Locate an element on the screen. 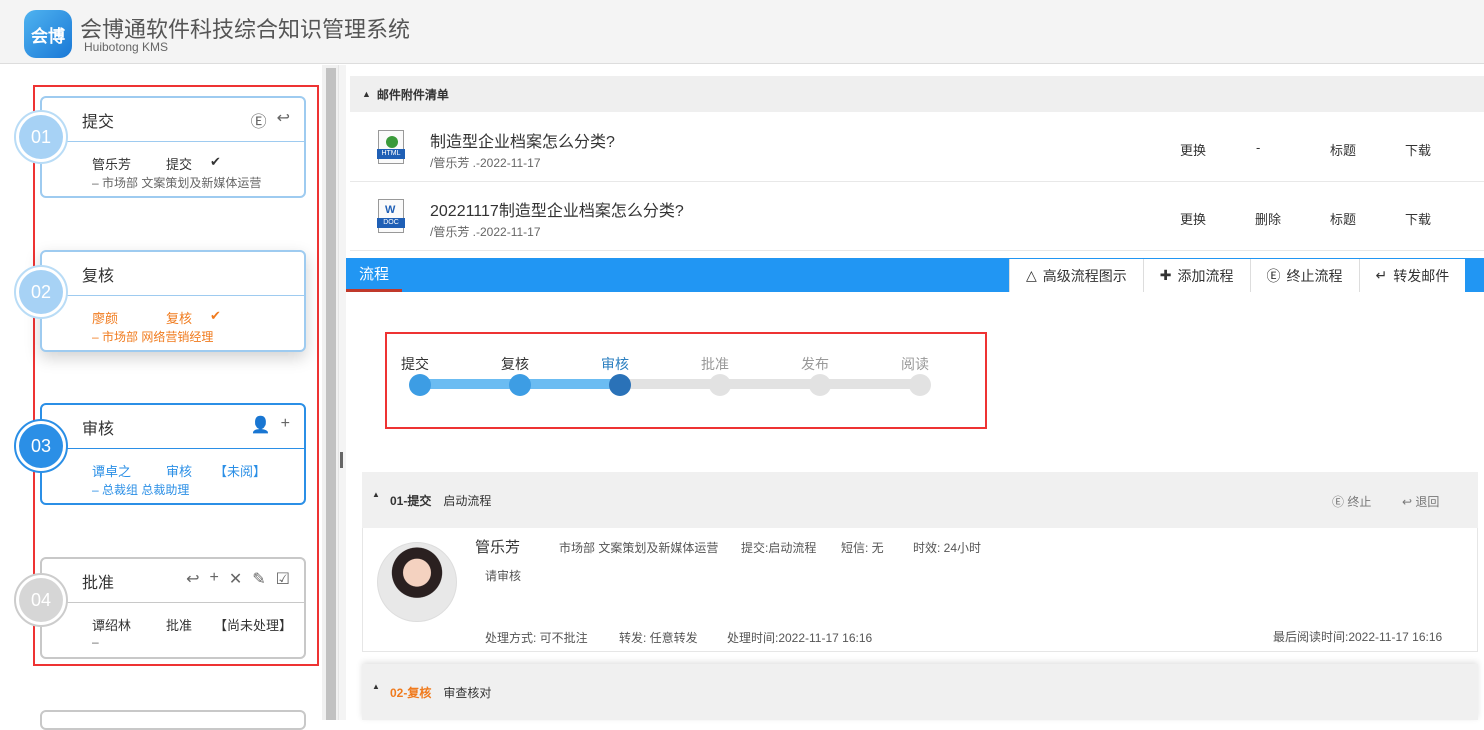  progress-dot-current is located at coordinates (620, 385).